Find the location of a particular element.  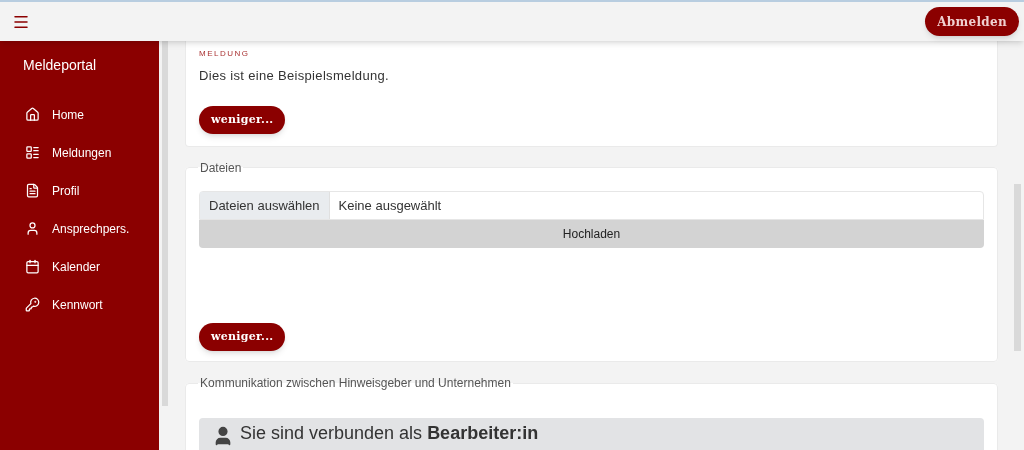

calendar-icon is located at coordinates (32, 266).